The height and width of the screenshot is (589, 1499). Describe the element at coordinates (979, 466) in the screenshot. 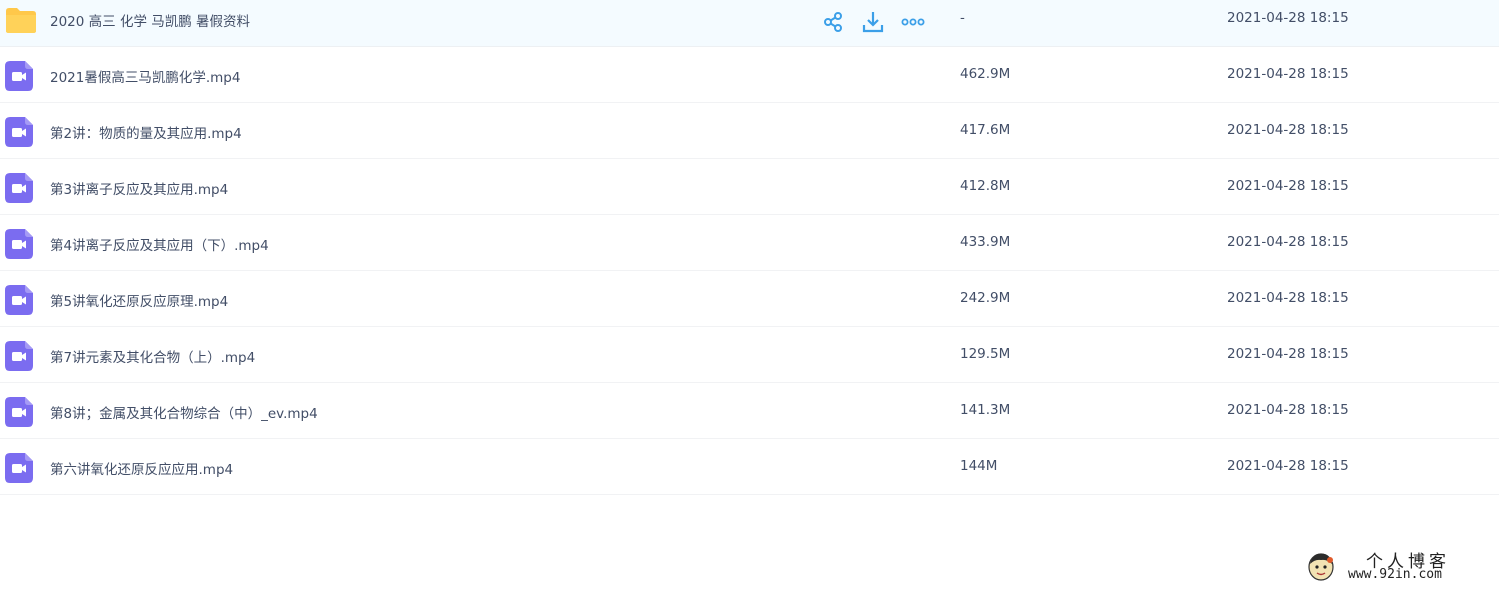

I see `file-size: 144M` at that location.